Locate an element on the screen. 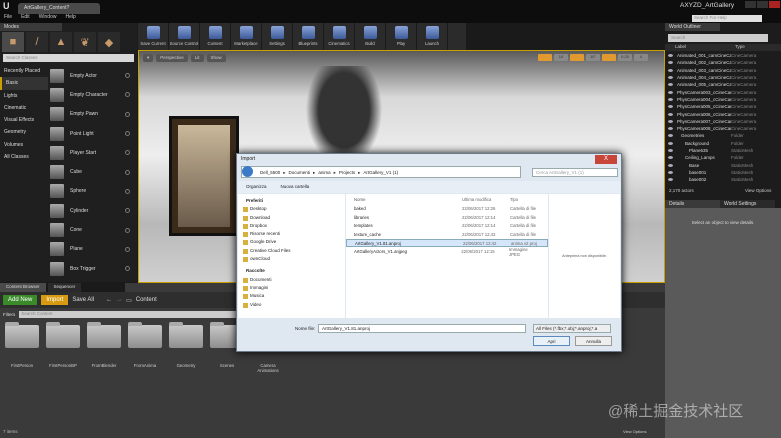  menu-file: File is located at coordinates (8, 18).